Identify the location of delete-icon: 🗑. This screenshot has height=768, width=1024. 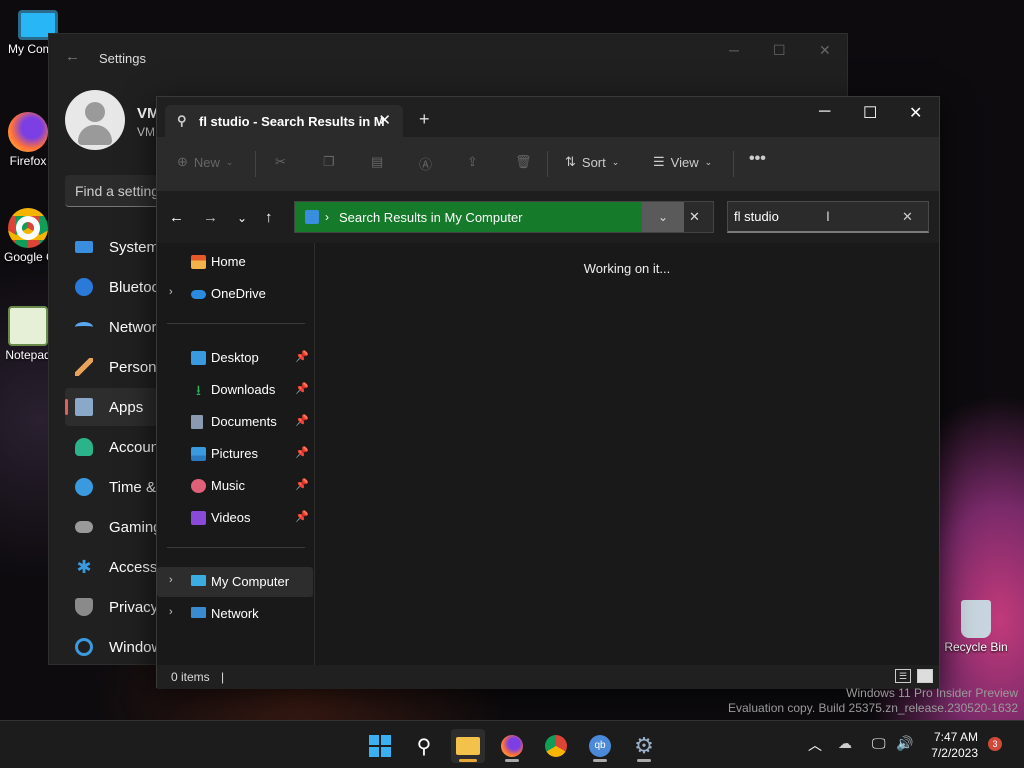
(523, 162).